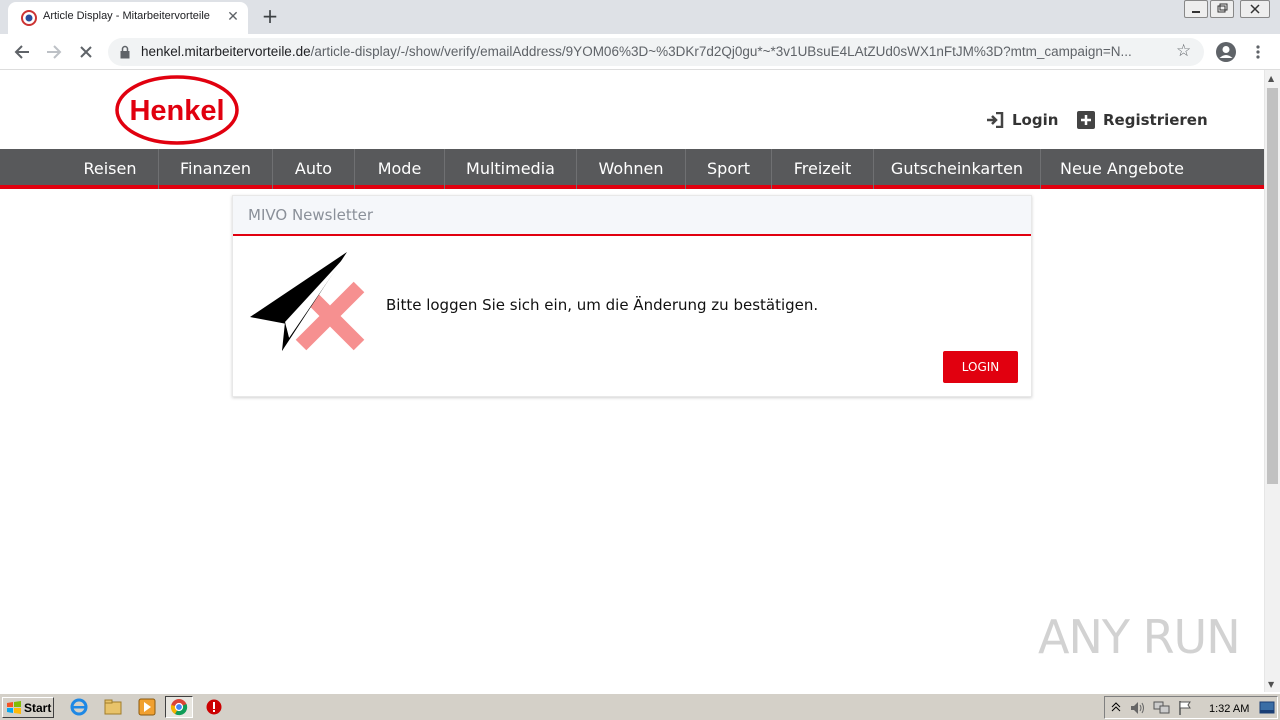 This screenshot has height=720, width=1280. What do you see at coordinates (22, 52) in the screenshot?
I see `back-icon` at bounding box center [22, 52].